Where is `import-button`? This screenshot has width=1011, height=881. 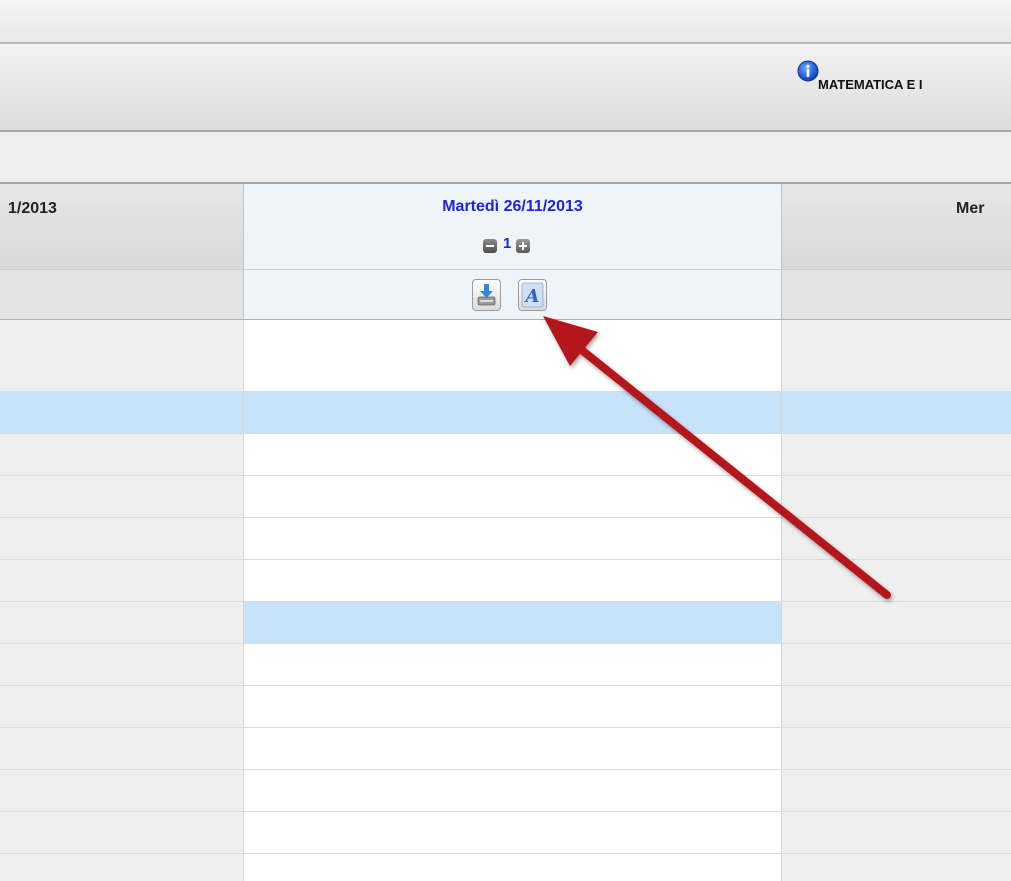
import-button is located at coordinates (486, 295).